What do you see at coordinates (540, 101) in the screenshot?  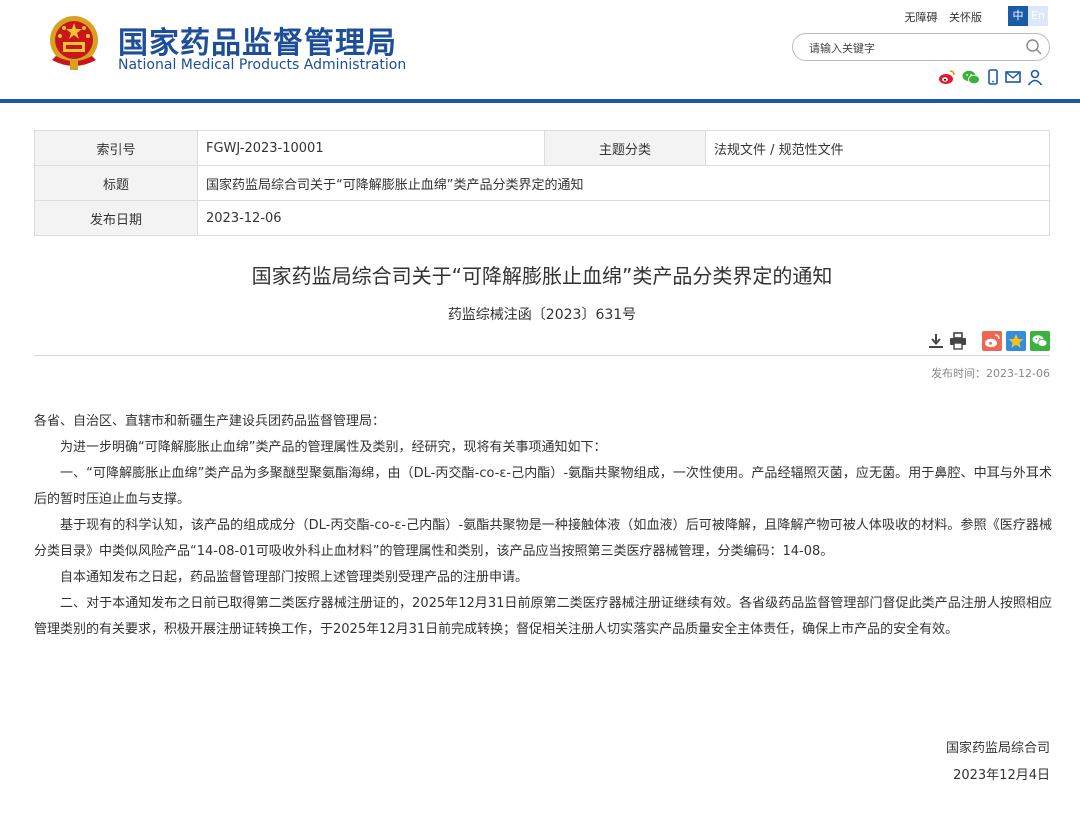 I see `header-divider` at bounding box center [540, 101].